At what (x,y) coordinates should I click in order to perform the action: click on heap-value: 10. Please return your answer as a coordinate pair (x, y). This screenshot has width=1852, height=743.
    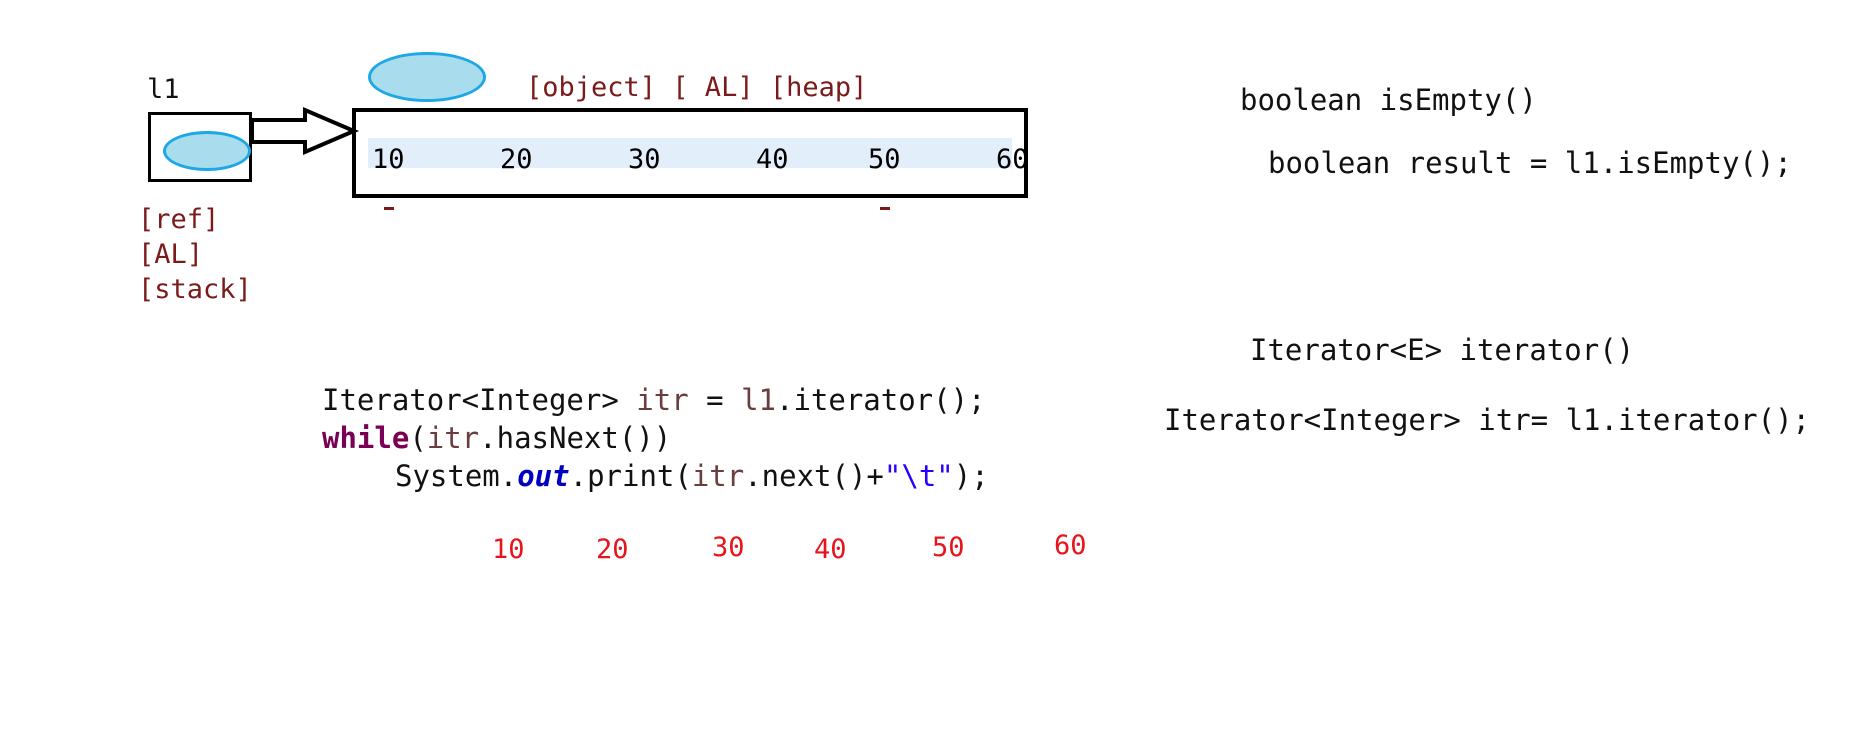
    Looking at the image, I should click on (388, 159).